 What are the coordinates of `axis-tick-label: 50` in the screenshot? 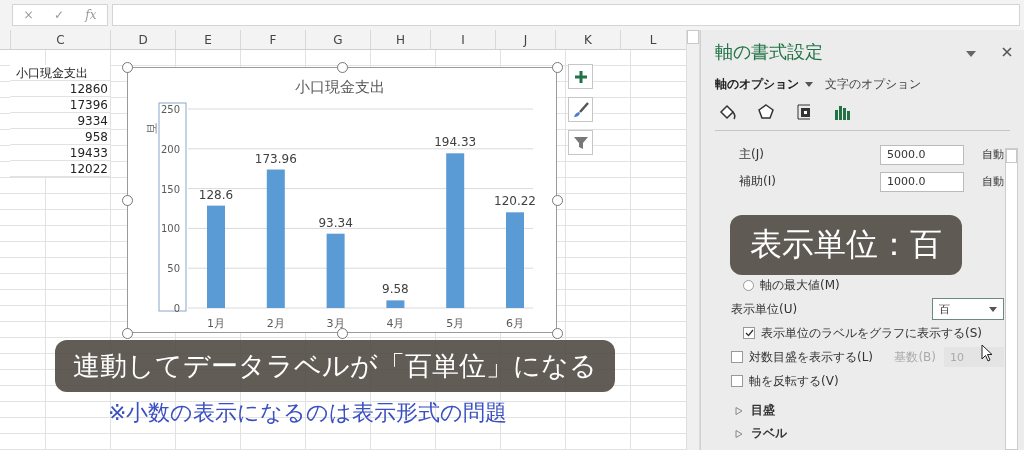 It's located at (173, 269).